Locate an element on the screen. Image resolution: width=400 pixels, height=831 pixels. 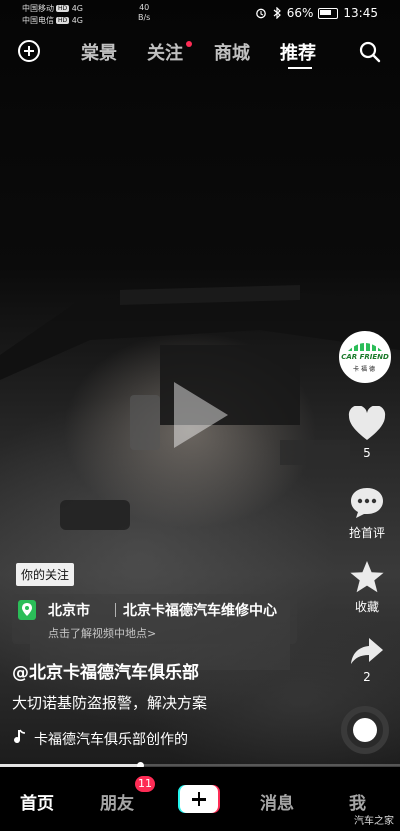
nav-inbox: 消息 is located at coordinates (277, 801).